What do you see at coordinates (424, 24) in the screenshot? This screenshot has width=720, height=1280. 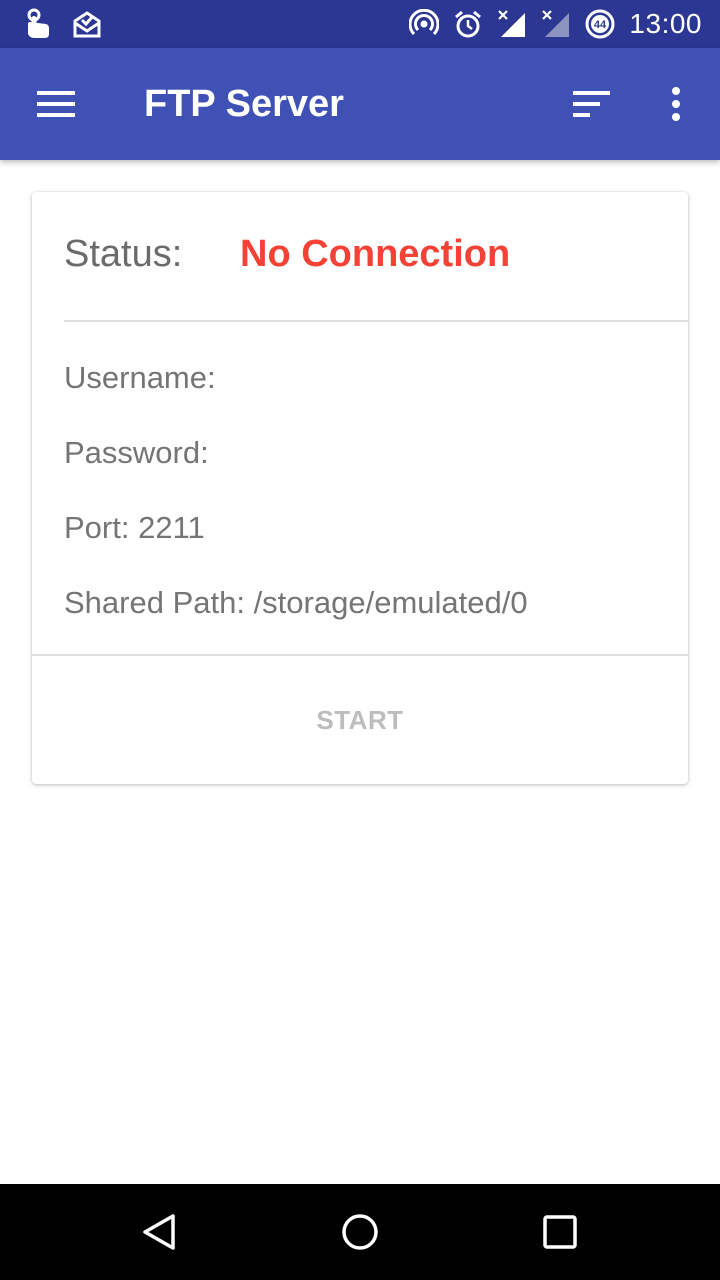 I see `hotspot-icon` at bounding box center [424, 24].